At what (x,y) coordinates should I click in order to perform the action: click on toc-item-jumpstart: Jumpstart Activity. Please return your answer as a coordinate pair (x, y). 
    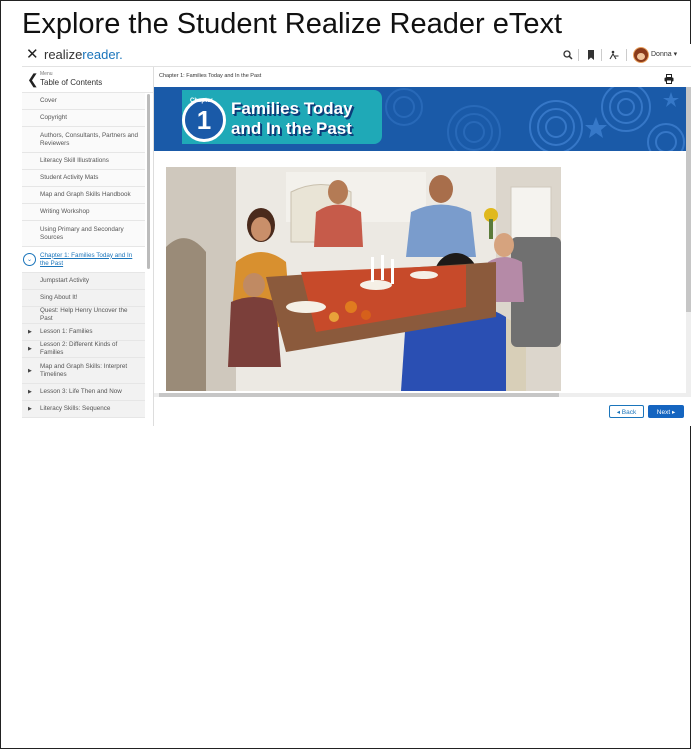
    Looking at the image, I should click on (83, 281).